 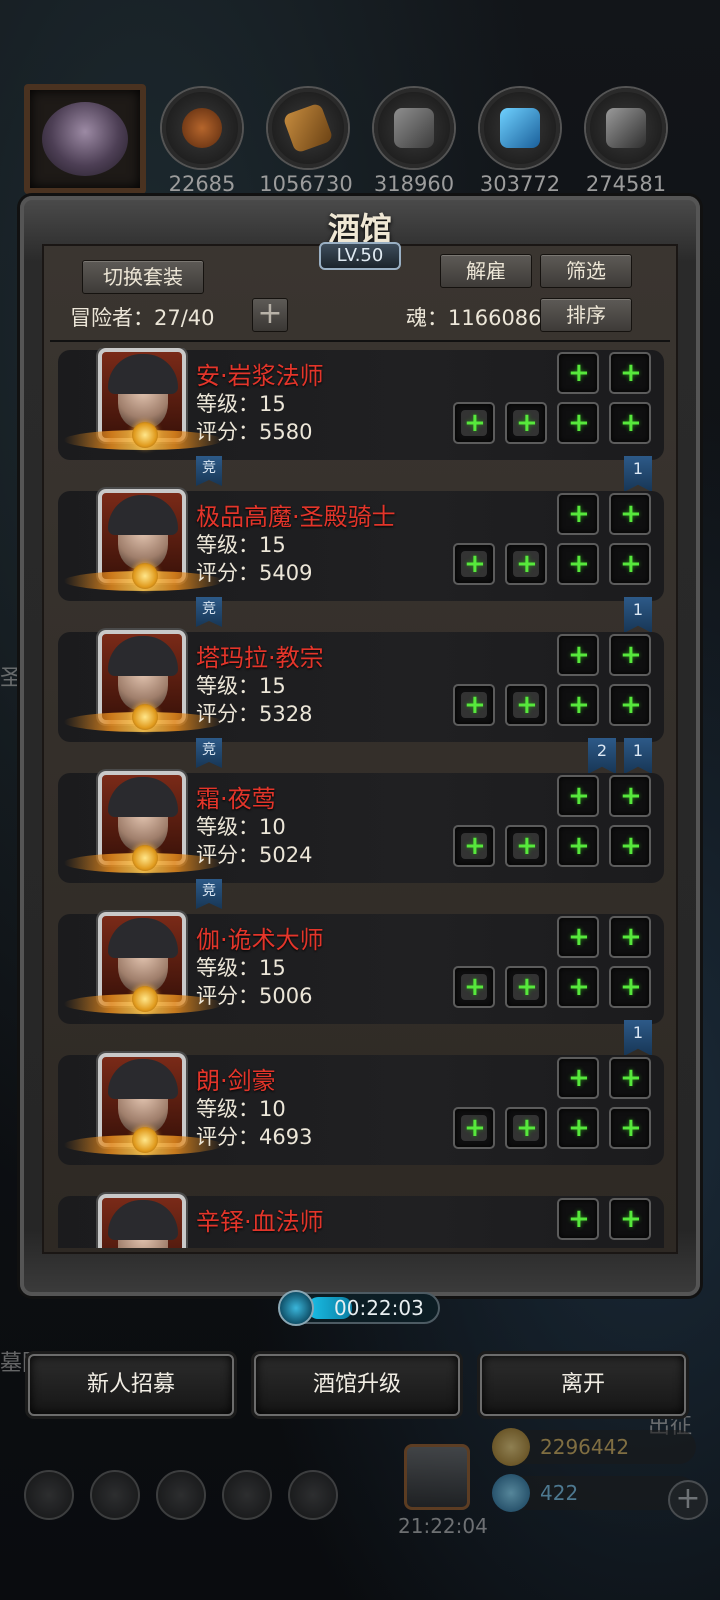 What do you see at coordinates (486, 271) in the screenshot?
I see `dismiss-button: 解雇` at bounding box center [486, 271].